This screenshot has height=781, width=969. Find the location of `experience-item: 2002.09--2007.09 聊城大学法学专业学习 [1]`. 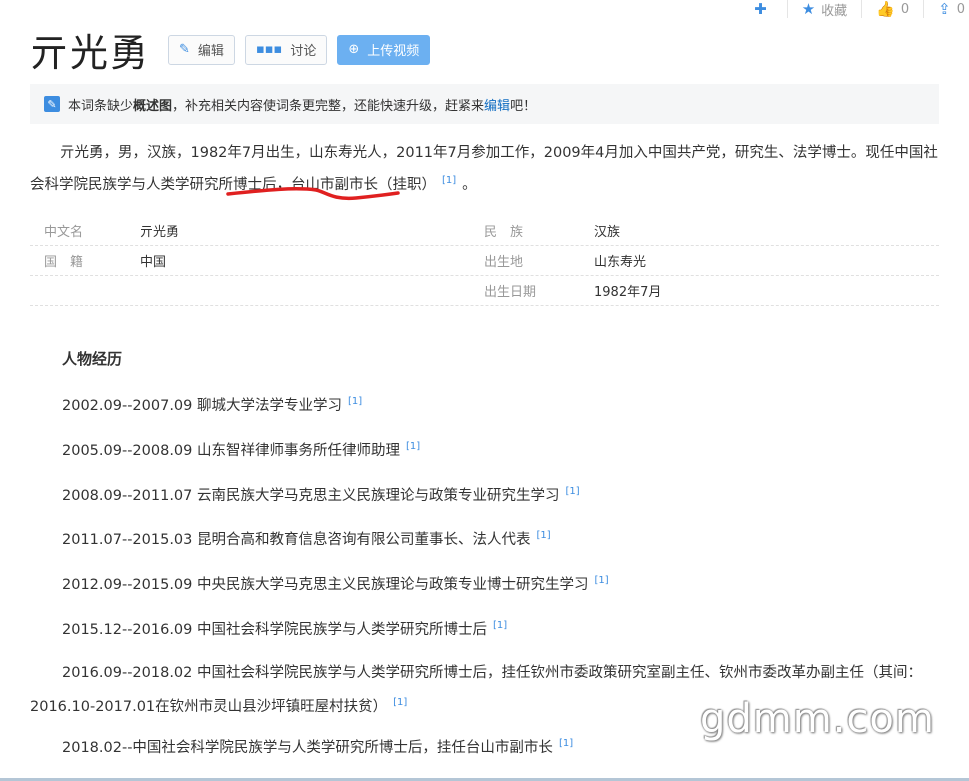

experience-item: 2002.09--2007.09 聊城大学法学专业学习 [1] is located at coordinates (215, 404).